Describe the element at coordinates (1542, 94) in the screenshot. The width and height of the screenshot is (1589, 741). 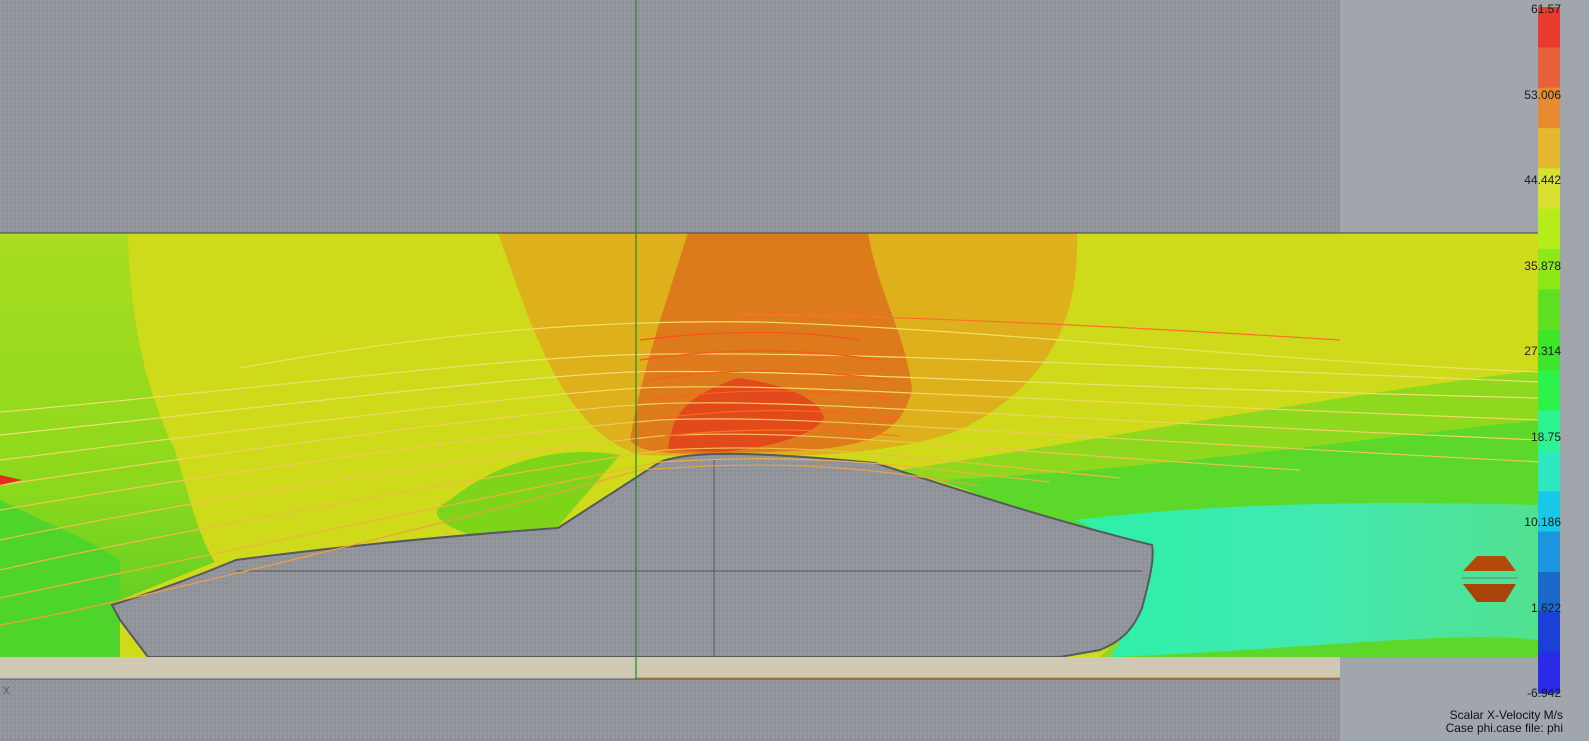
I see `legend-tick-label: 53.006` at that location.